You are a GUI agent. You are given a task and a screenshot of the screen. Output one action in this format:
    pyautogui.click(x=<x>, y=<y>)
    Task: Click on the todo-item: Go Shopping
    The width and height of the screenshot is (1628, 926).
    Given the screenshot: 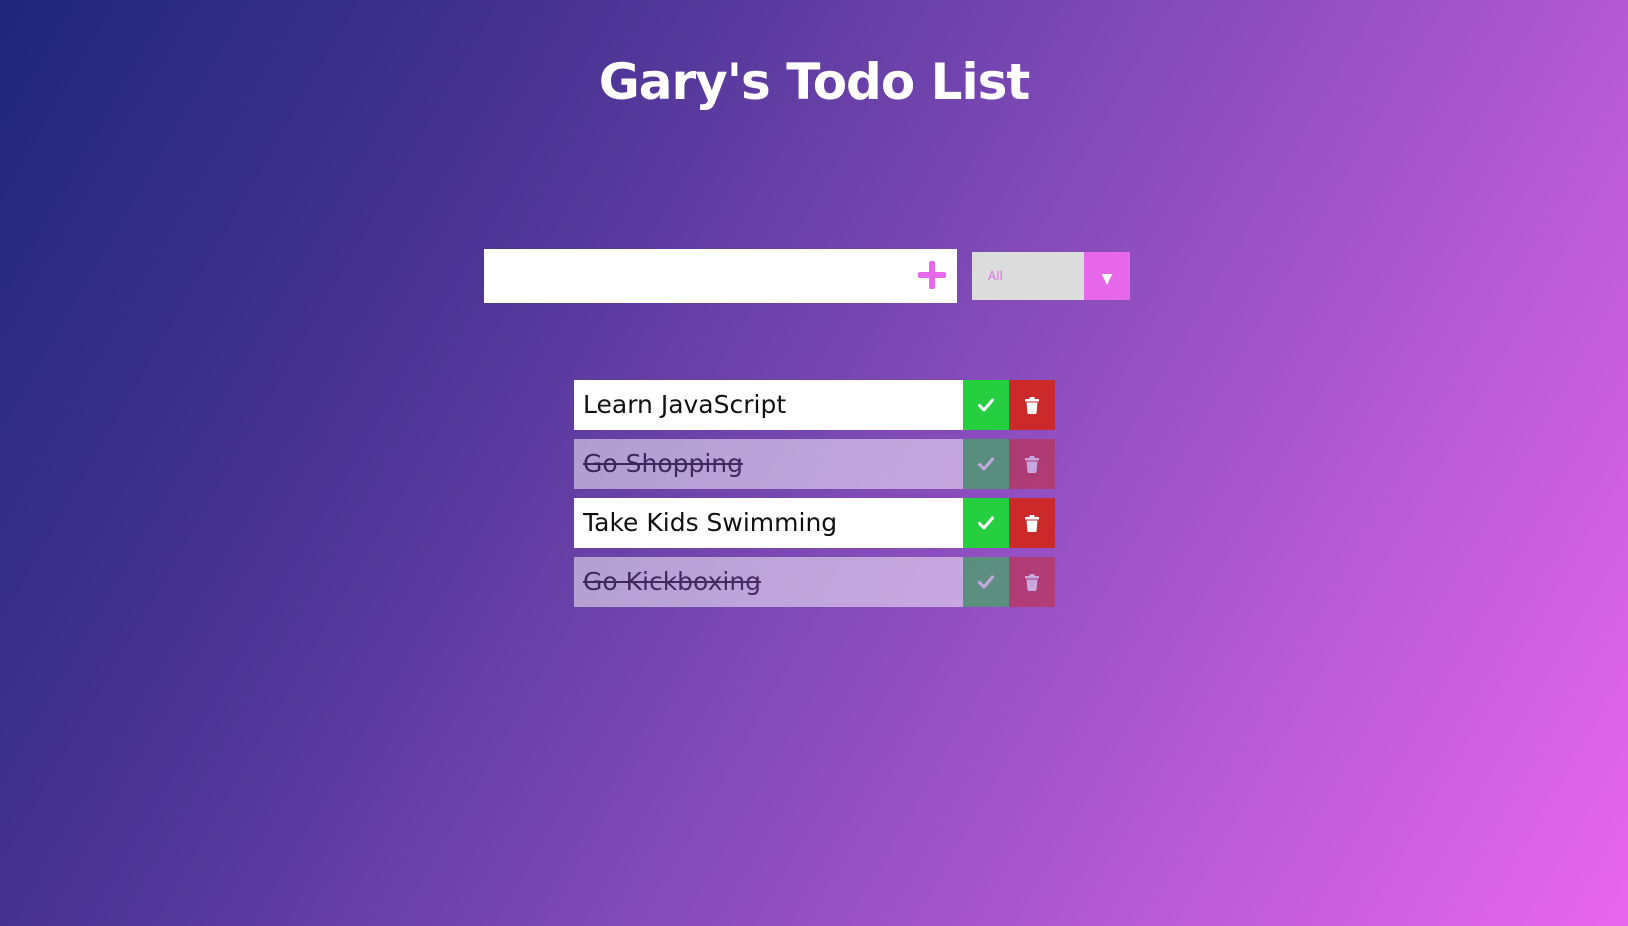 What is the action you would take?
    pyautogui.click(x=815, y=464)
    